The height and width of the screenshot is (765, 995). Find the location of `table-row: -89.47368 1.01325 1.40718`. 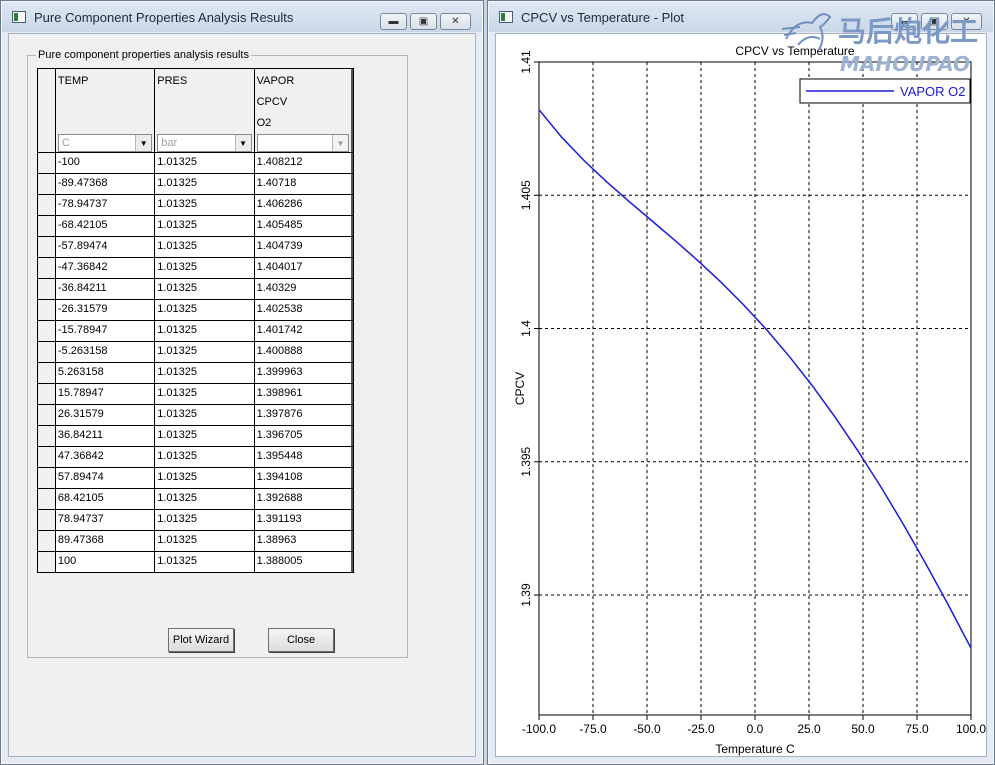

table-row: -89.47368 1.01325 1.40718 is located at coordinates (195, 183).